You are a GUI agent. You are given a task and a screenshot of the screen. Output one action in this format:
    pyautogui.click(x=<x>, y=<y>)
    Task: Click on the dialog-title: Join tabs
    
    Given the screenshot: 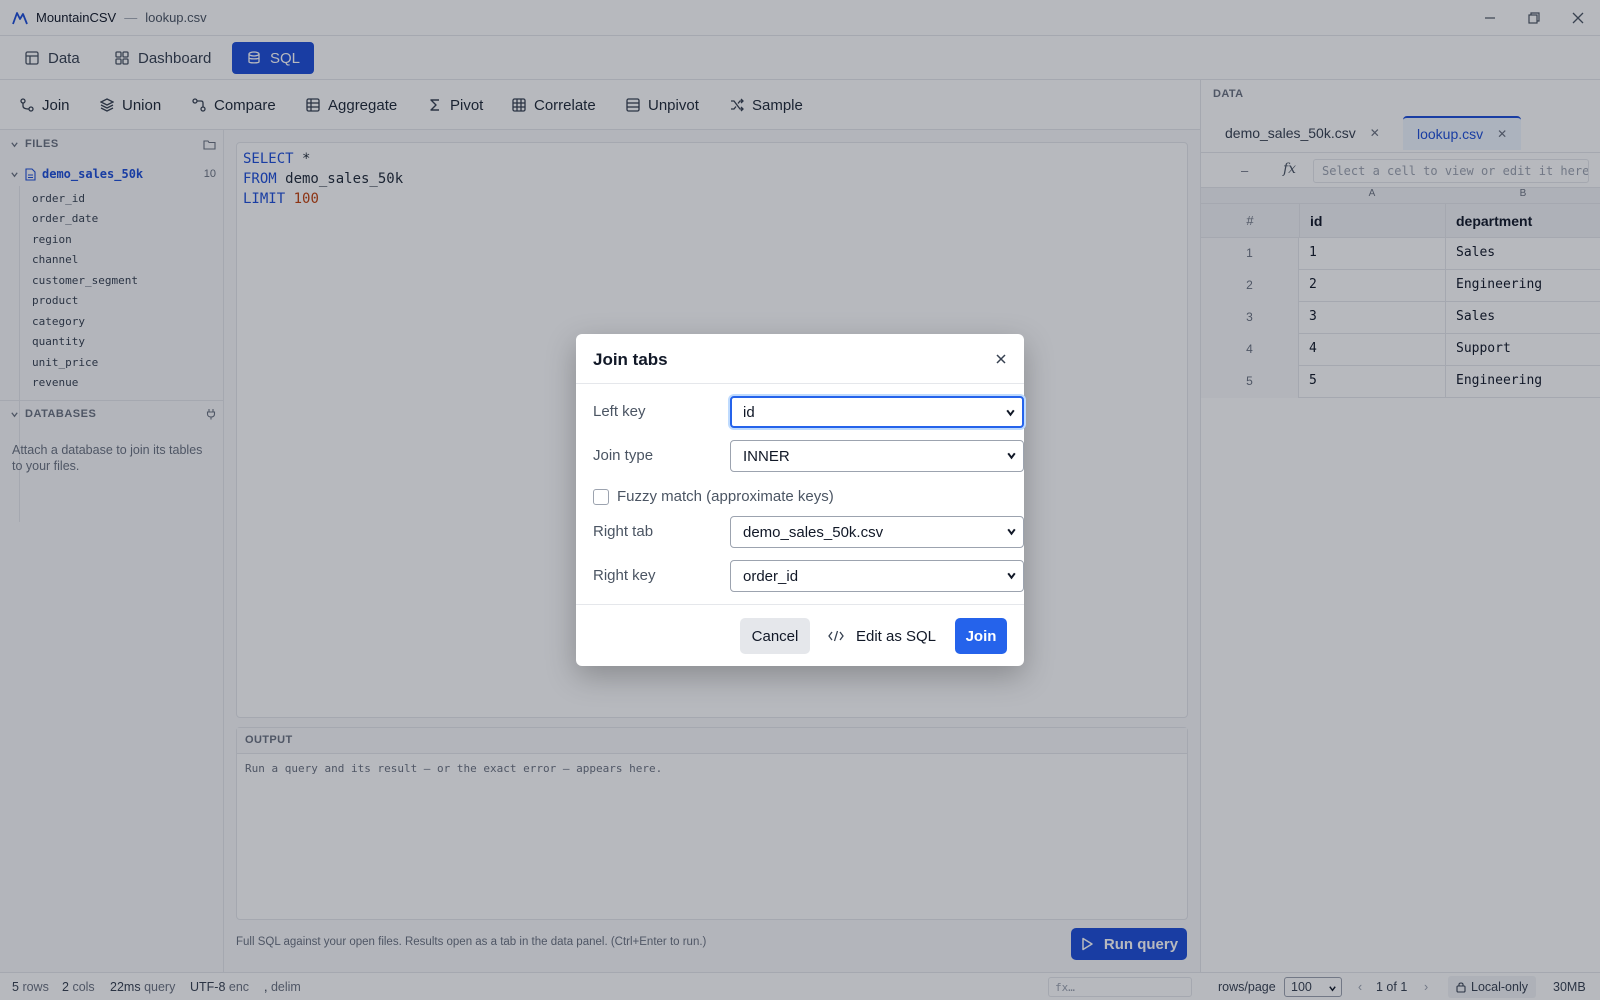 What is the action you would take?
    pyautogui.click(x=800, y=359)
    